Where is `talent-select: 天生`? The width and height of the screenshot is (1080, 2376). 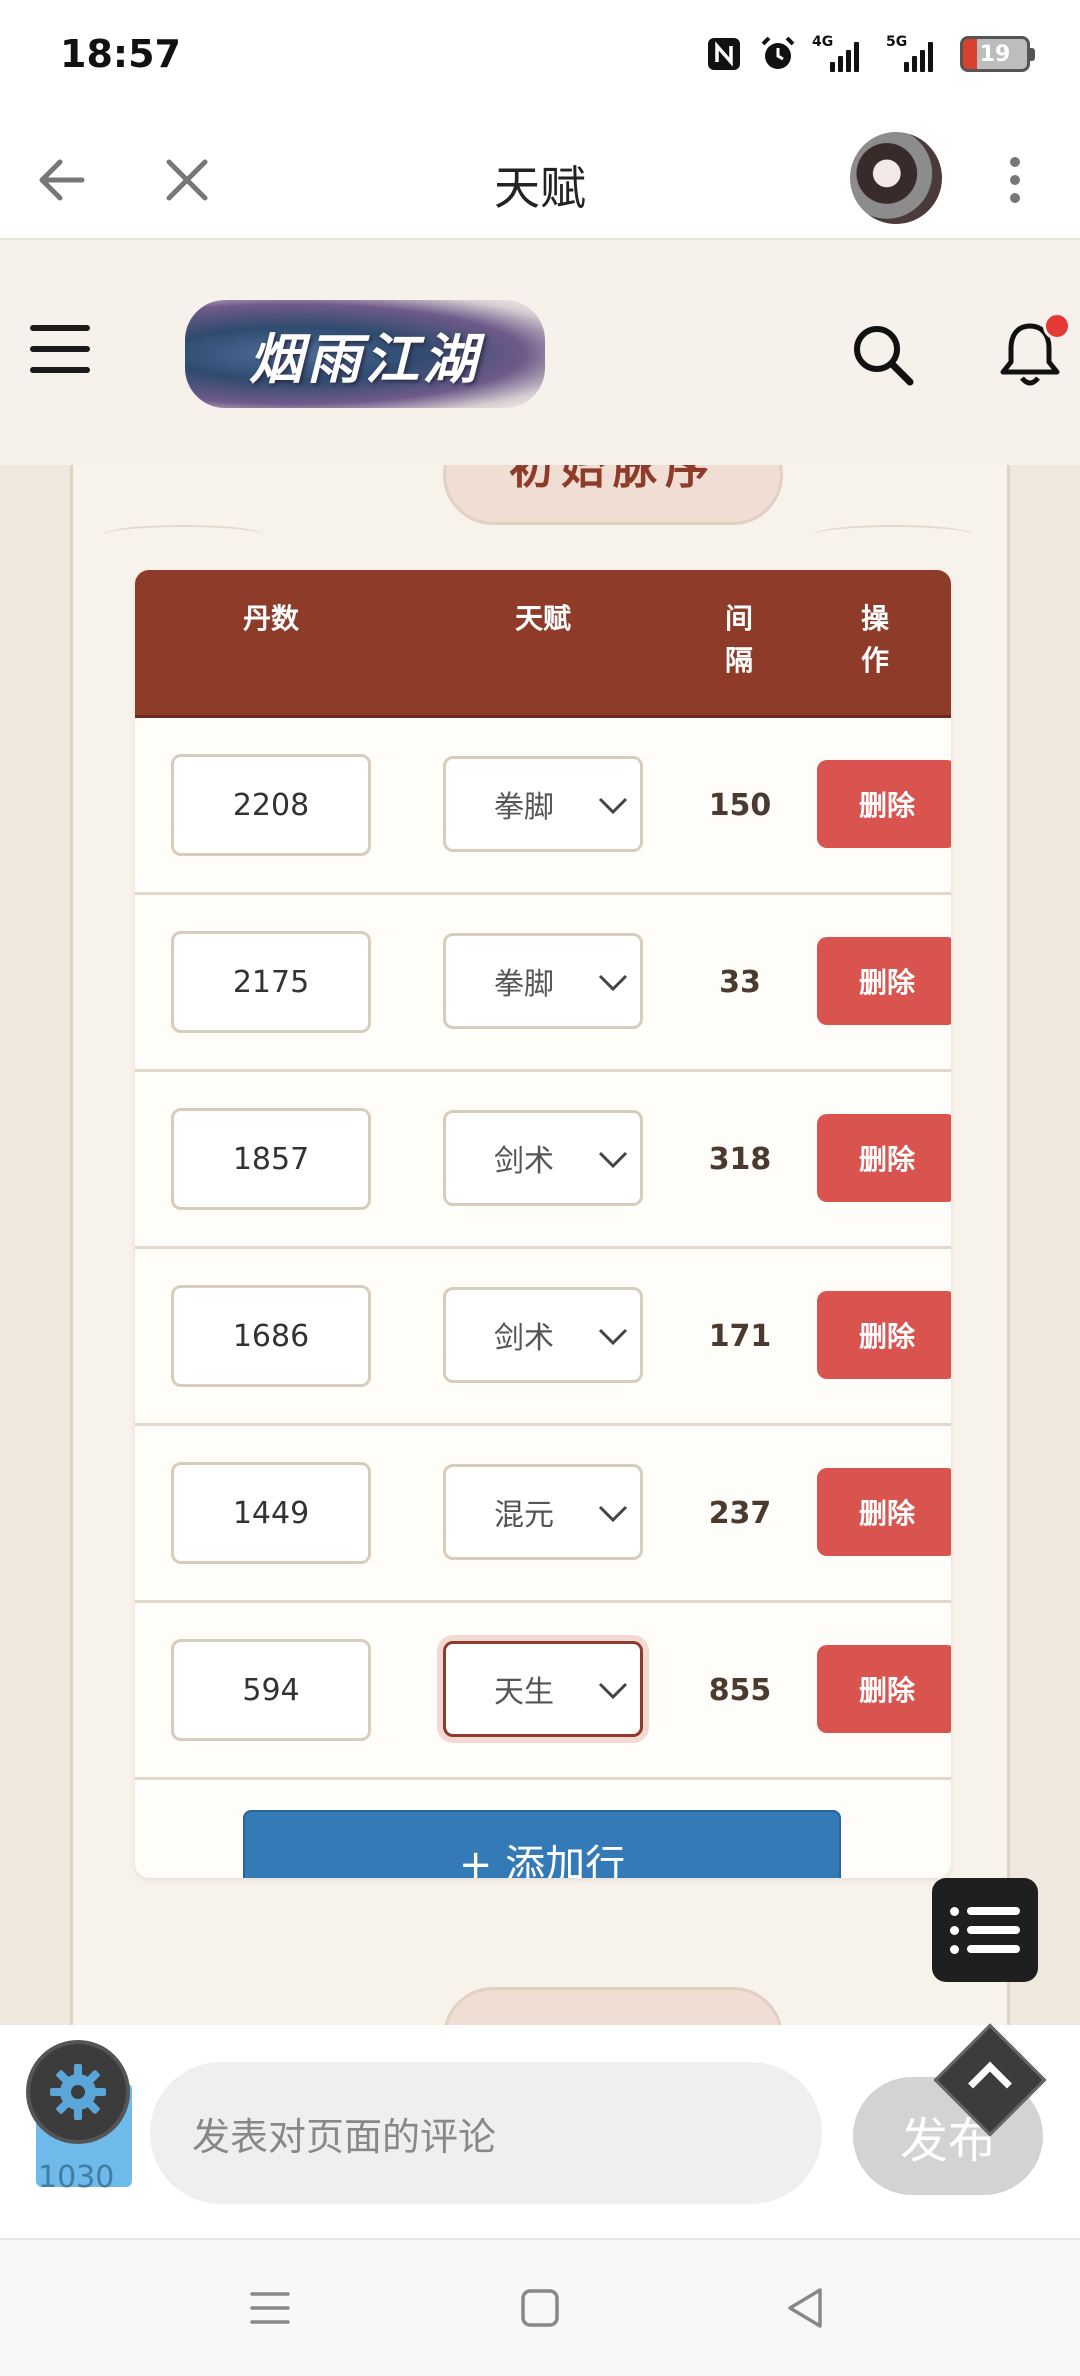 talent-select: 天生 is located at coordinates (543, 1689).